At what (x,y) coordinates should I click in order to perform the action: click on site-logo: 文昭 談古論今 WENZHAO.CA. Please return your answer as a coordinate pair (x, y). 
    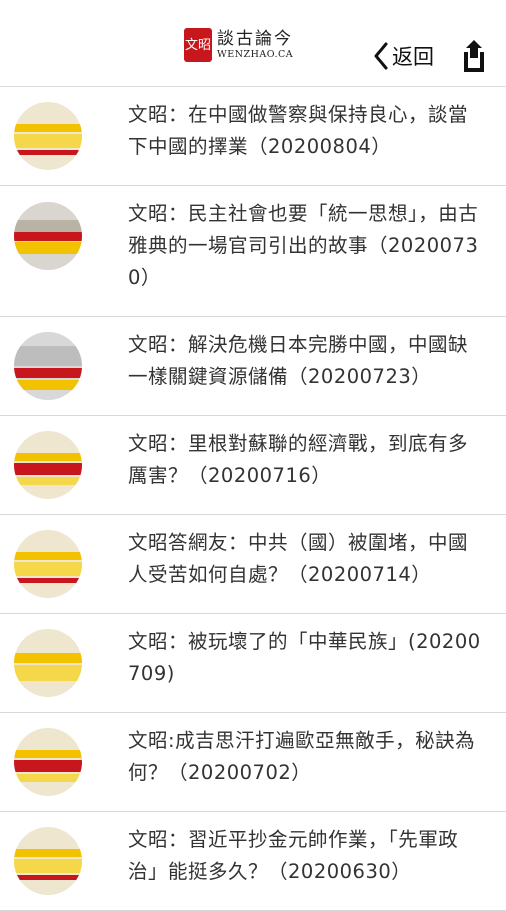
    Looking at the image, I should click on (238, 45).